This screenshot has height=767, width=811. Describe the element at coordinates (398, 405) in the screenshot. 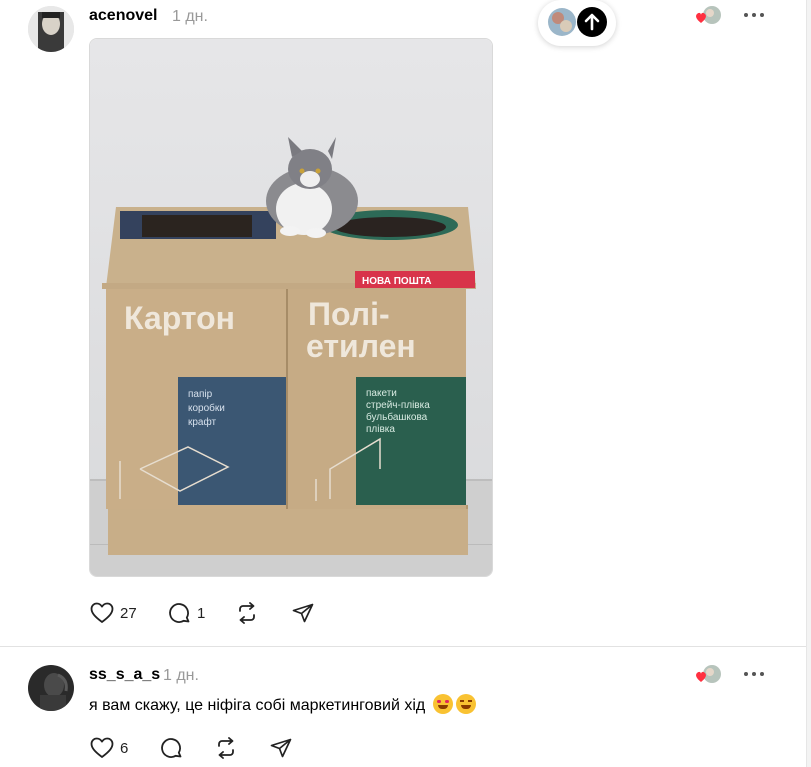

I see `right-panel-line-2: стрейч-плівка` at that location.